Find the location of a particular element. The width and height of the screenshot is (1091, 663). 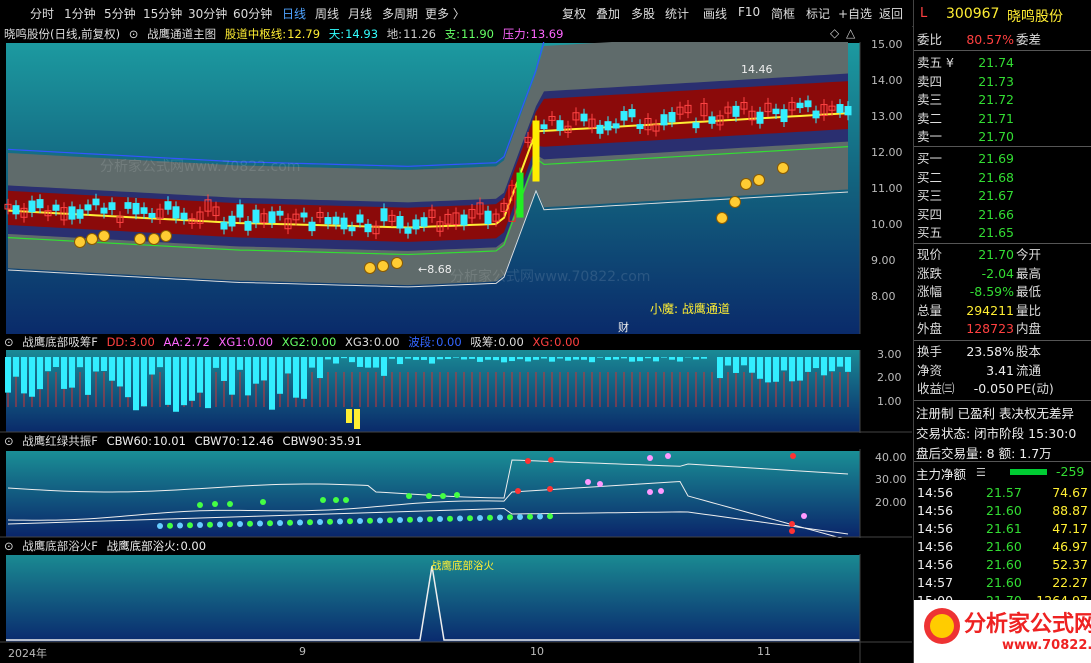

p3-yaxis-tick: 20.00 is located at coordinates (891, 502).